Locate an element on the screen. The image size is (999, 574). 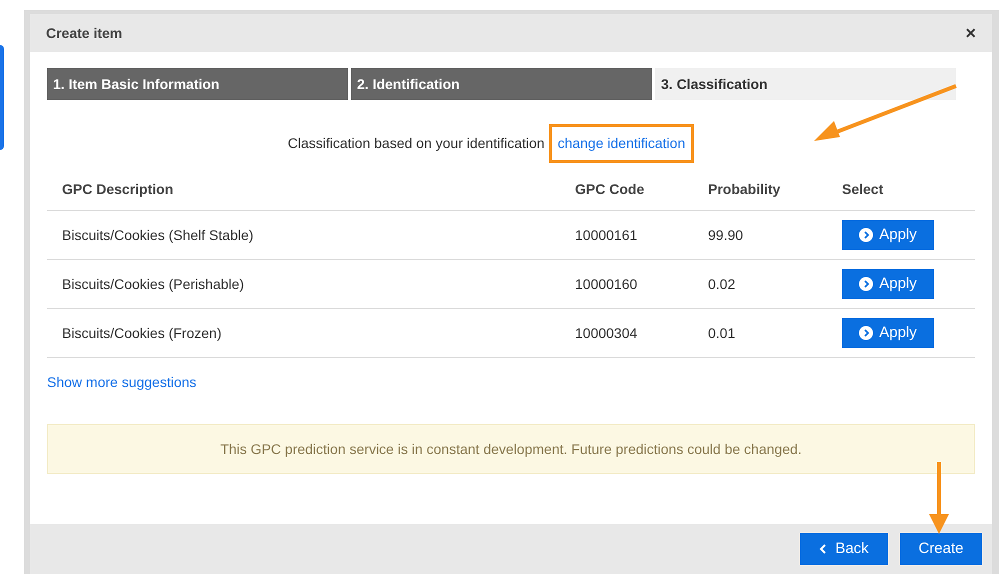
table-cell-text: 10000160 is located at coordinates (606, 284).